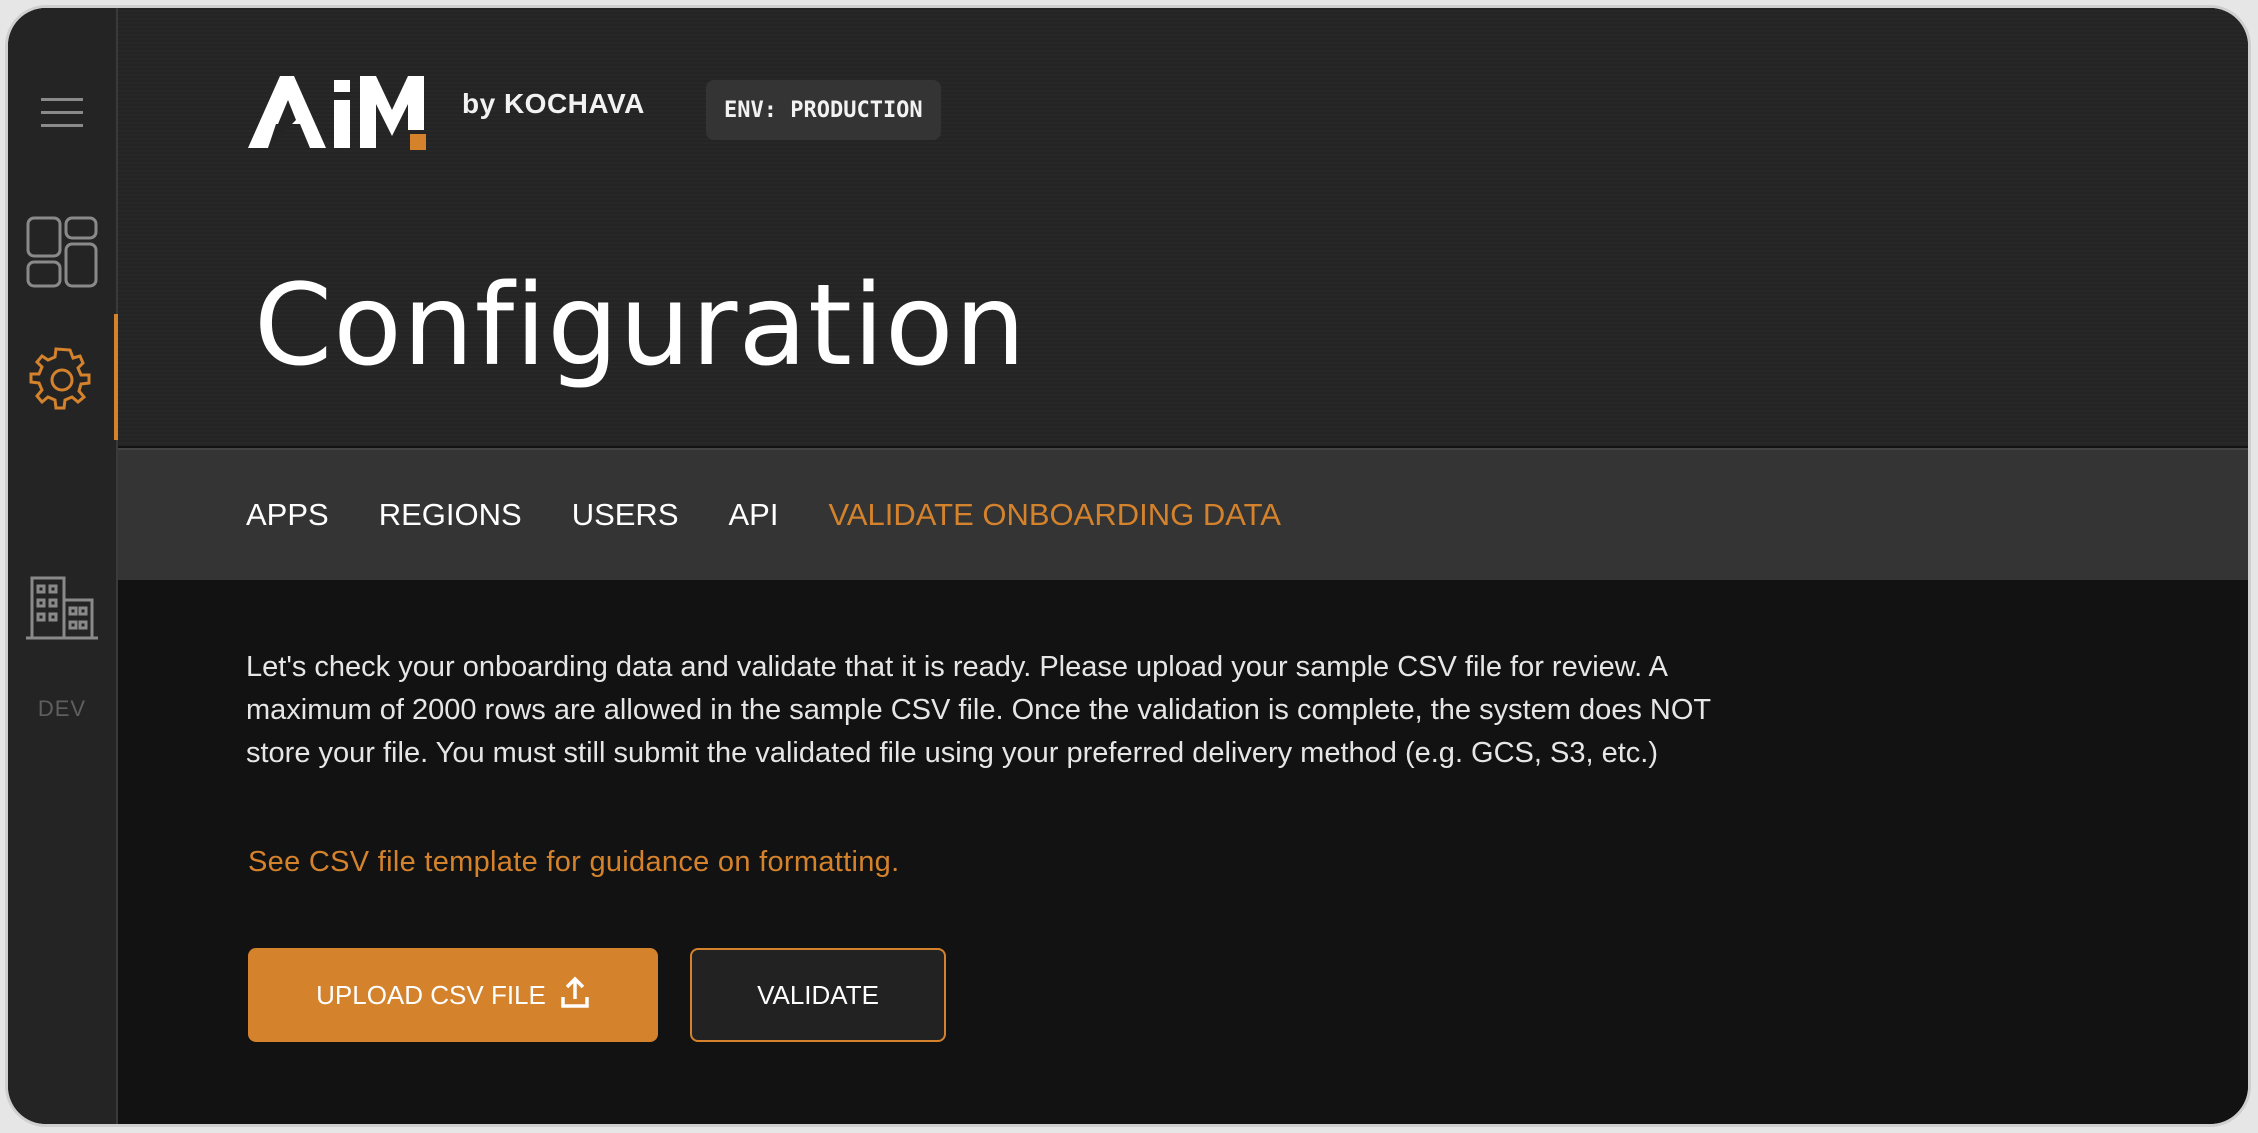  What do you see at coordinates (63, 566) in the screenshot?
I see `sidebar: DEV` at bounding box center [63, 566].